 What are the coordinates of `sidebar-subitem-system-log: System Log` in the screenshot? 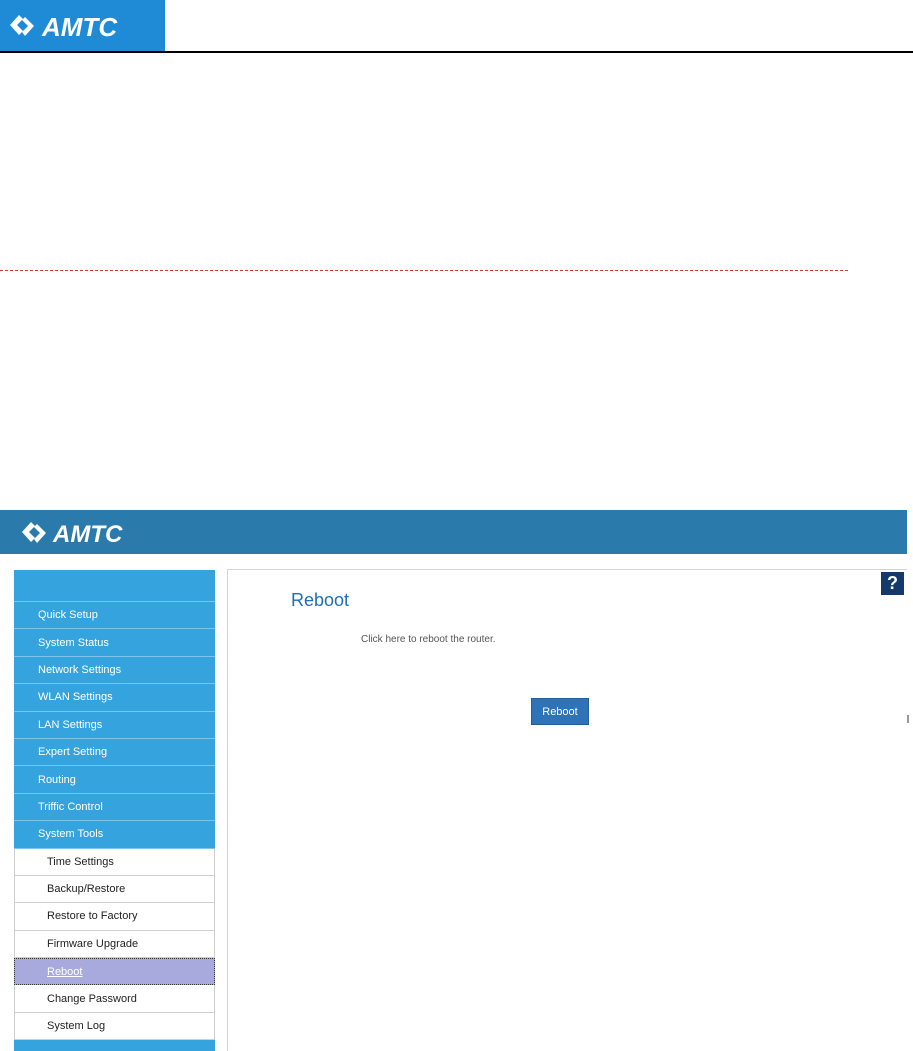 It's located at (114, 1026).